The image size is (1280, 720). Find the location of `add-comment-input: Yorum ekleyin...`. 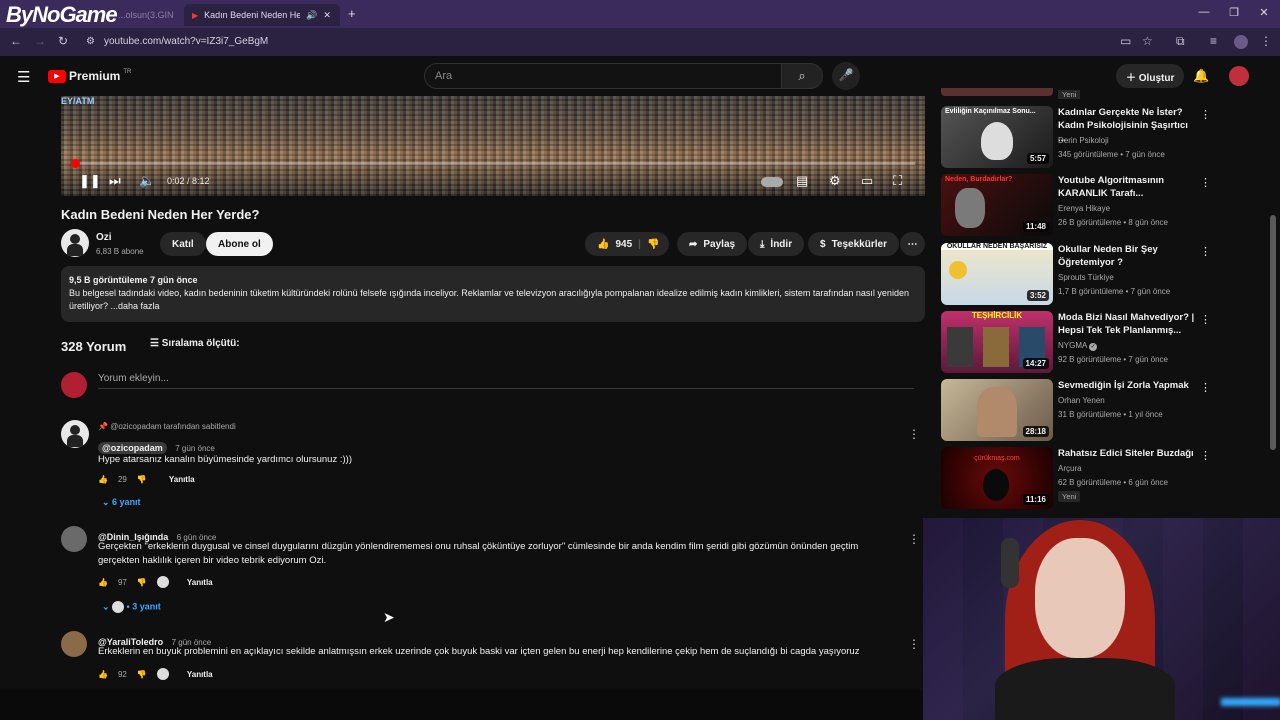

add-comment-input: Yorum ekleyin... is located at coordinates (506, 381).